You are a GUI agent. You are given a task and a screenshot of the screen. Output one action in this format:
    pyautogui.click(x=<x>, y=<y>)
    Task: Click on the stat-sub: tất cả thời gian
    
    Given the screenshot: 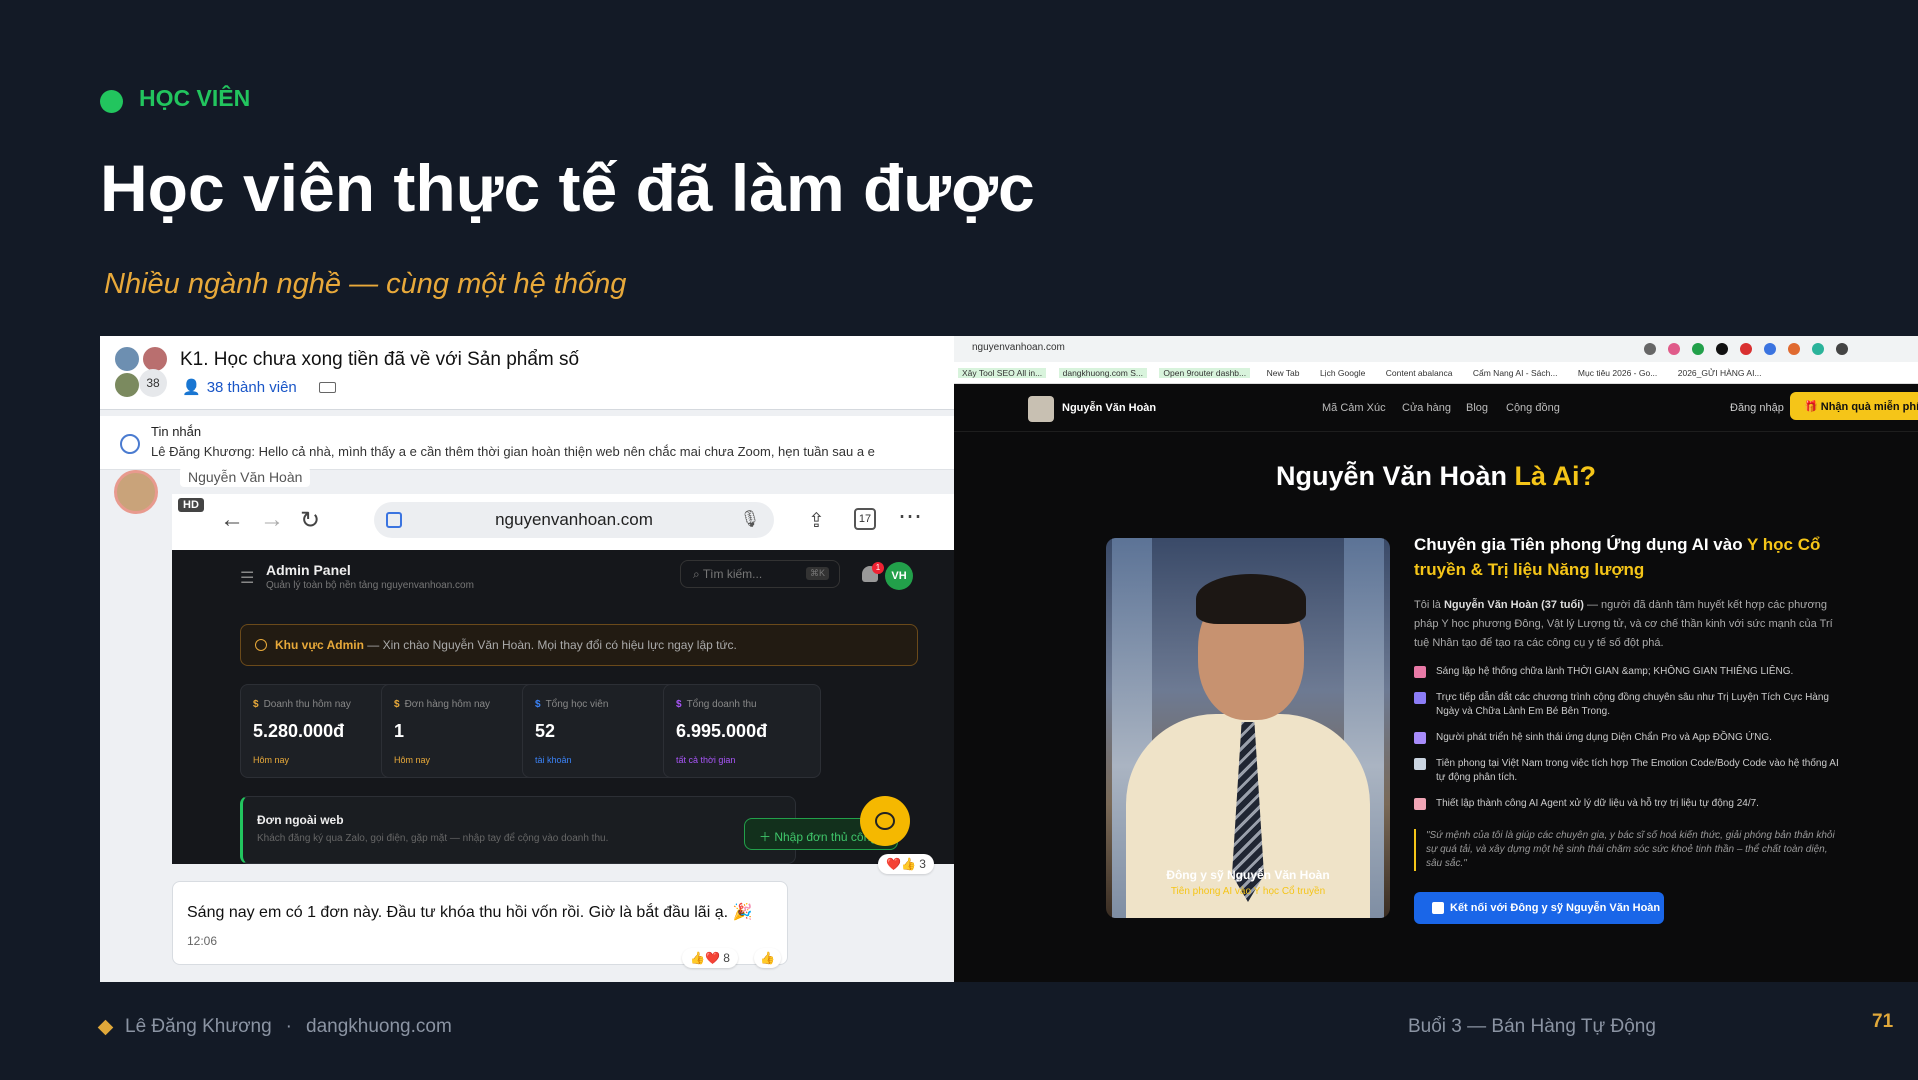 What is the action you would take?
    pyautogui.click(x=706, y=760)
    